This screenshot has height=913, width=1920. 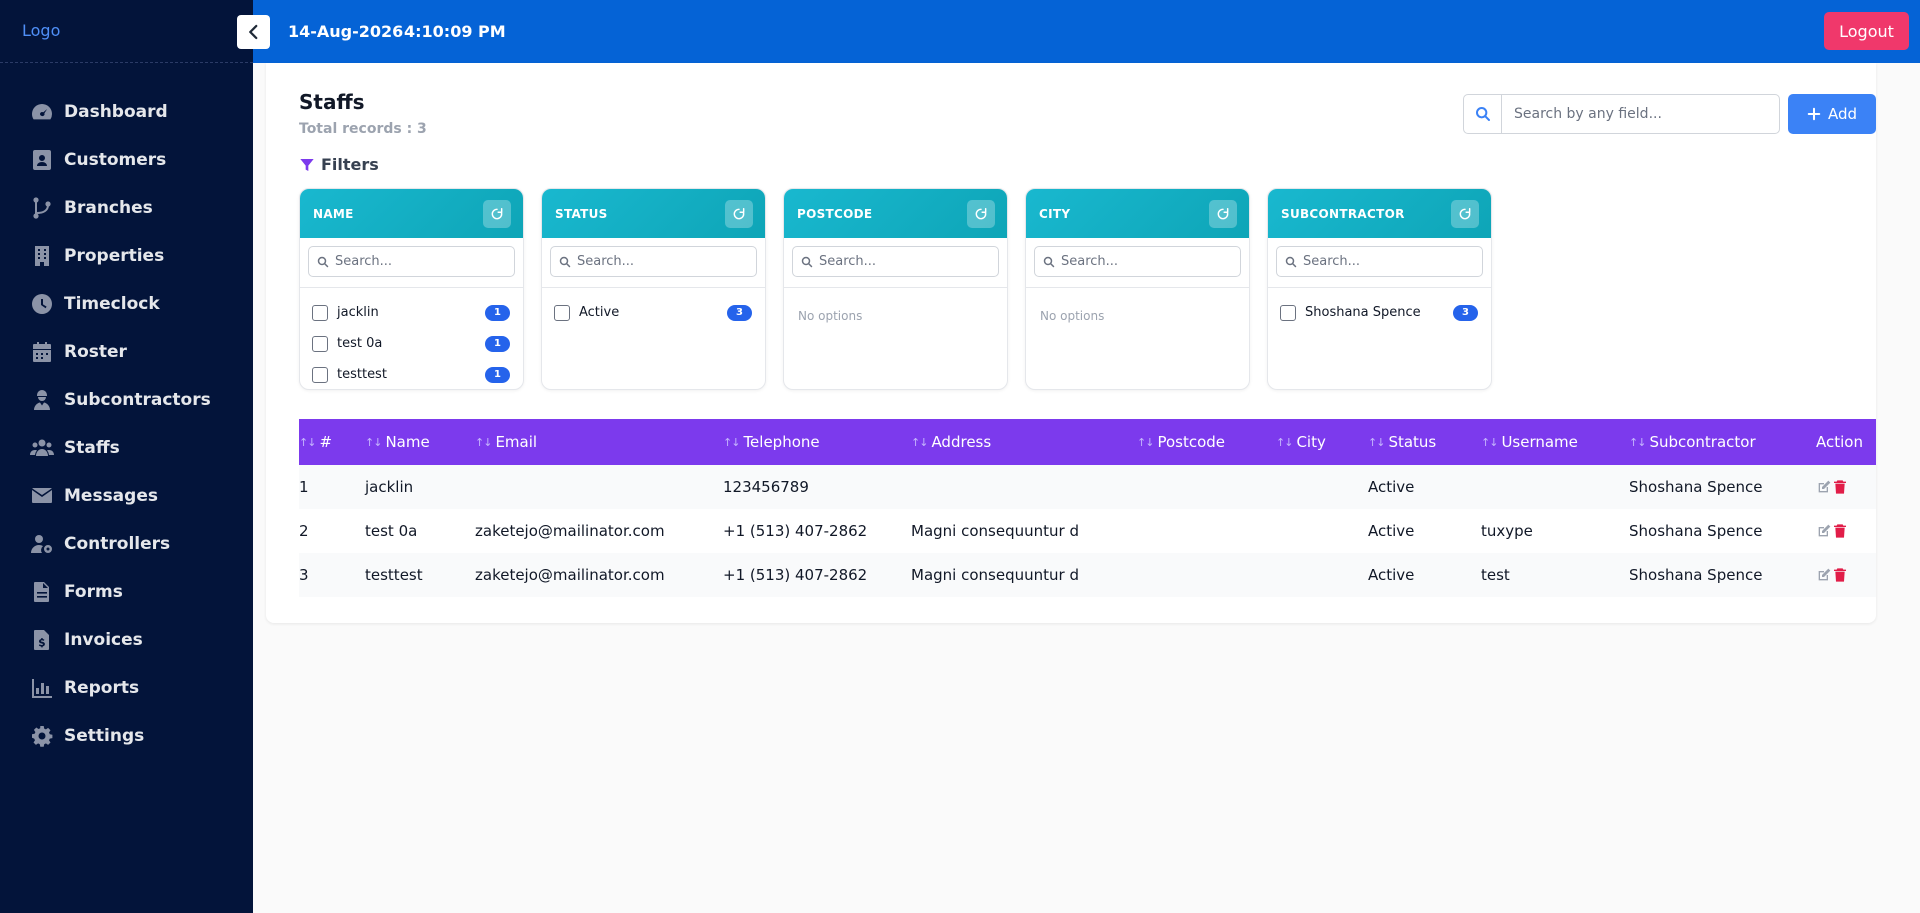 I want to click on column-header-telephone: ↑↓ Telephone, so click(x=771, y=442).